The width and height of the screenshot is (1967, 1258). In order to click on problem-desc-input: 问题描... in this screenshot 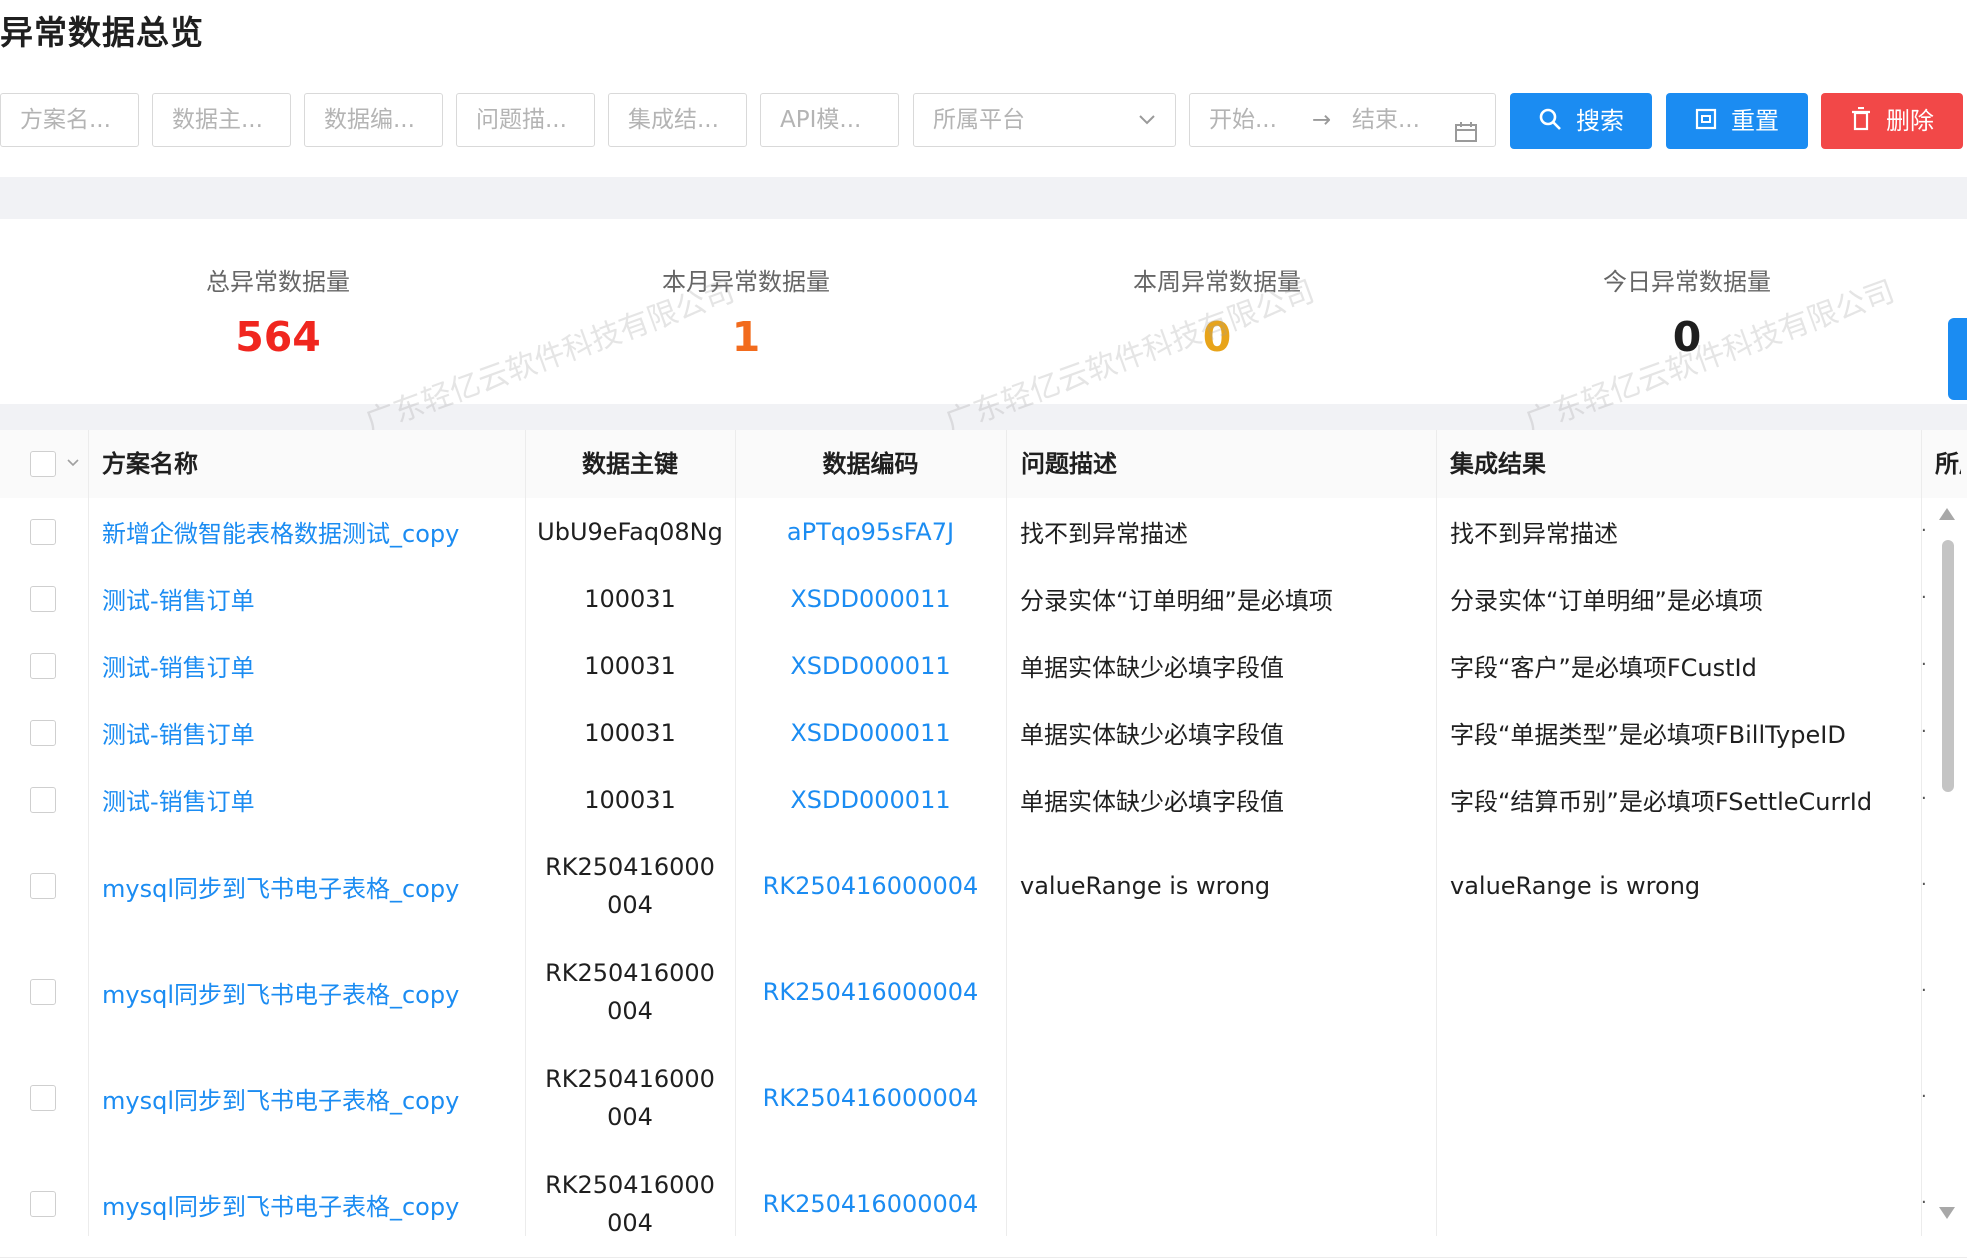, I will do `click(525, 120)`.